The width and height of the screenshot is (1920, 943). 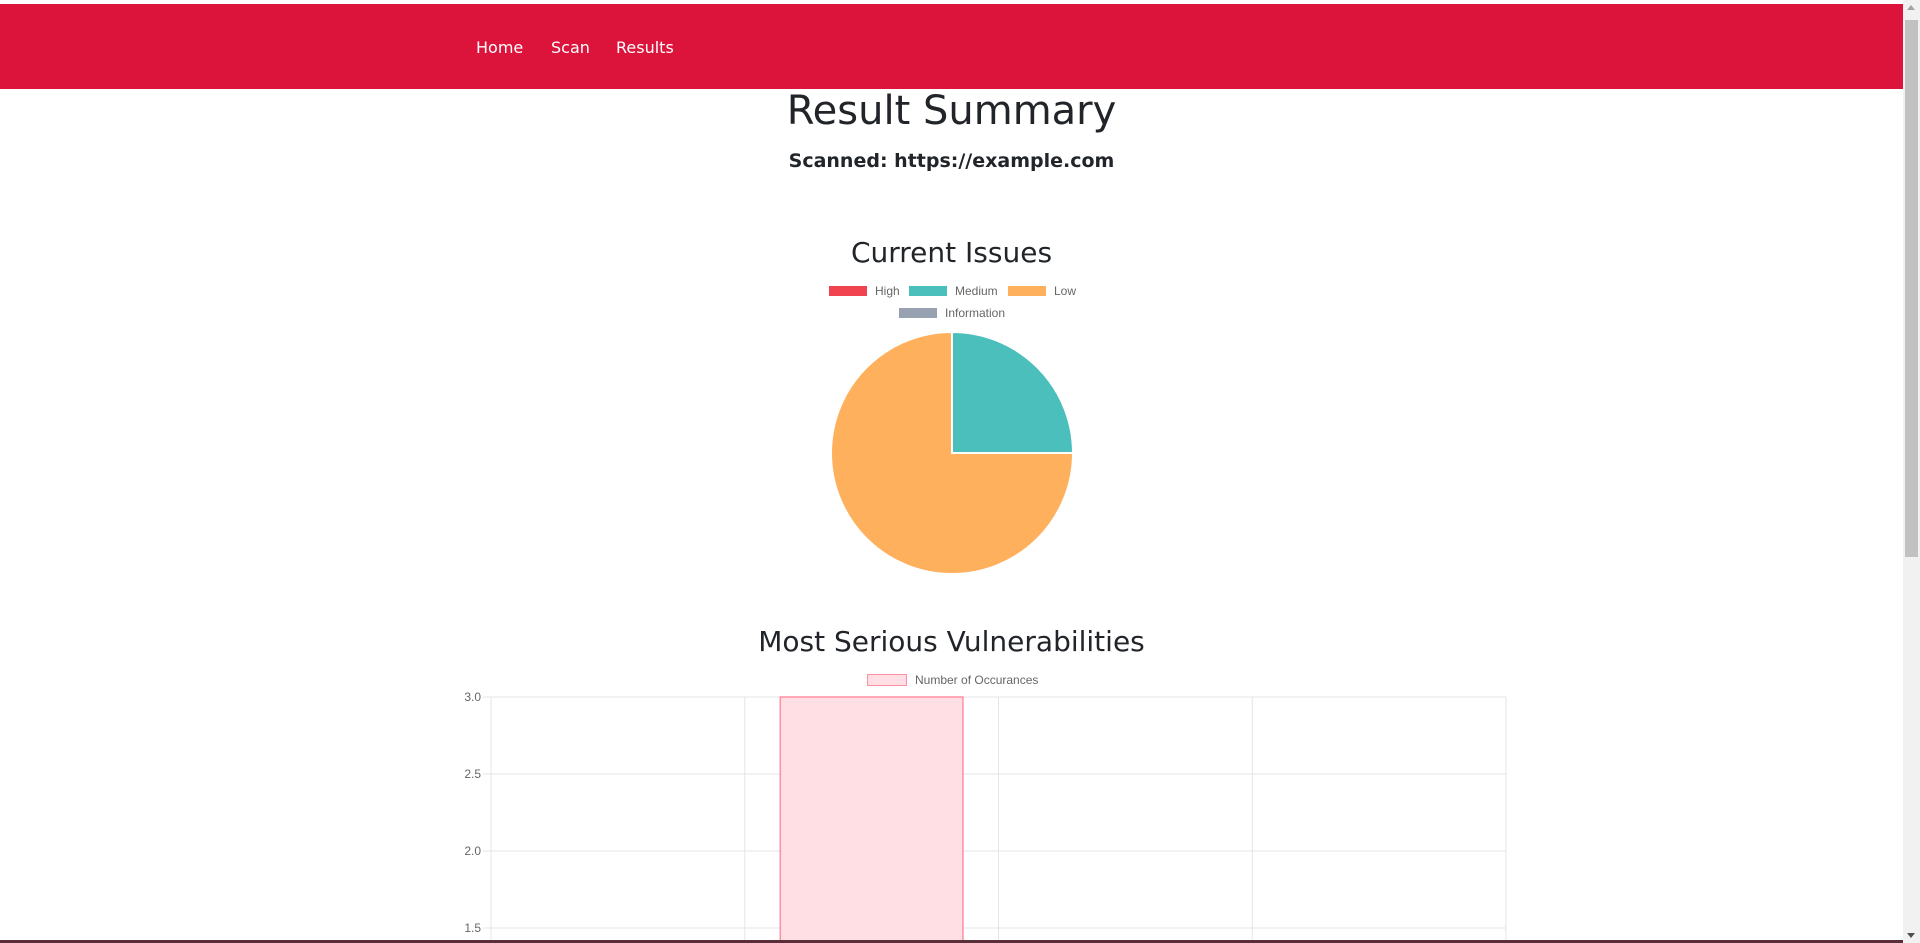 I want to click on y-tick-label: 2.5, so click(x=472, y=774).